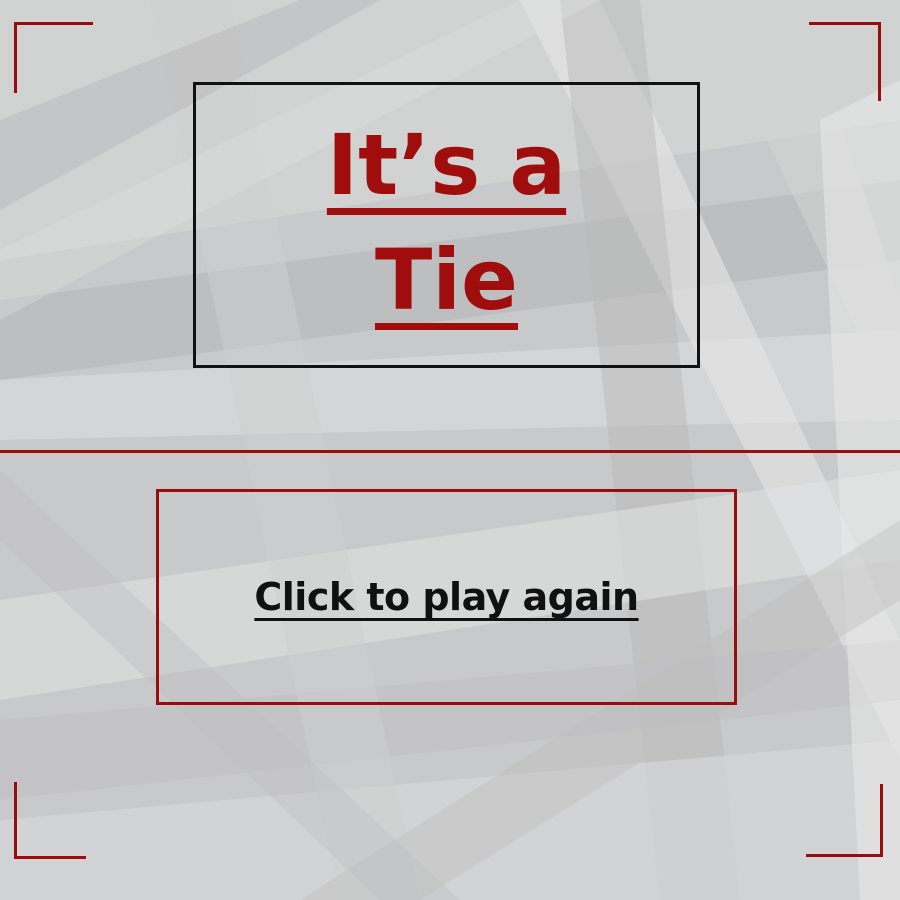 The image size is (900, 900). I want to click on corner-bracket-bottom-left, so click(50, 820).